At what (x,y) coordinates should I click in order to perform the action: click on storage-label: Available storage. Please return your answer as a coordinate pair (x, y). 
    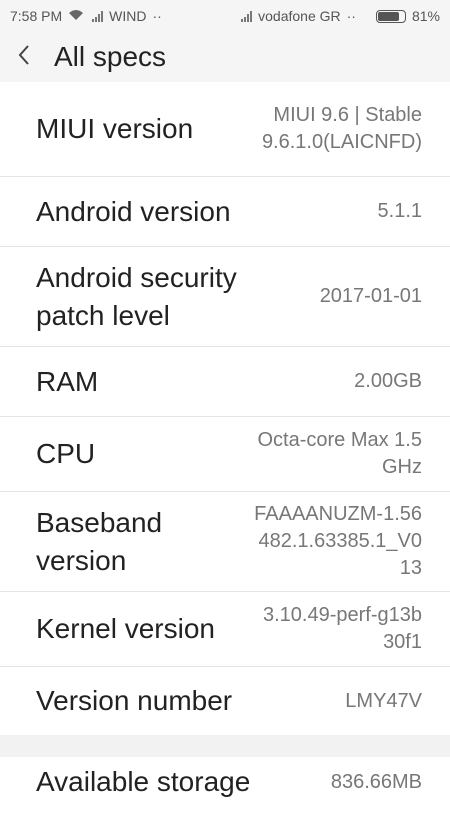
    Looking at the image, I should click on (143, 781).